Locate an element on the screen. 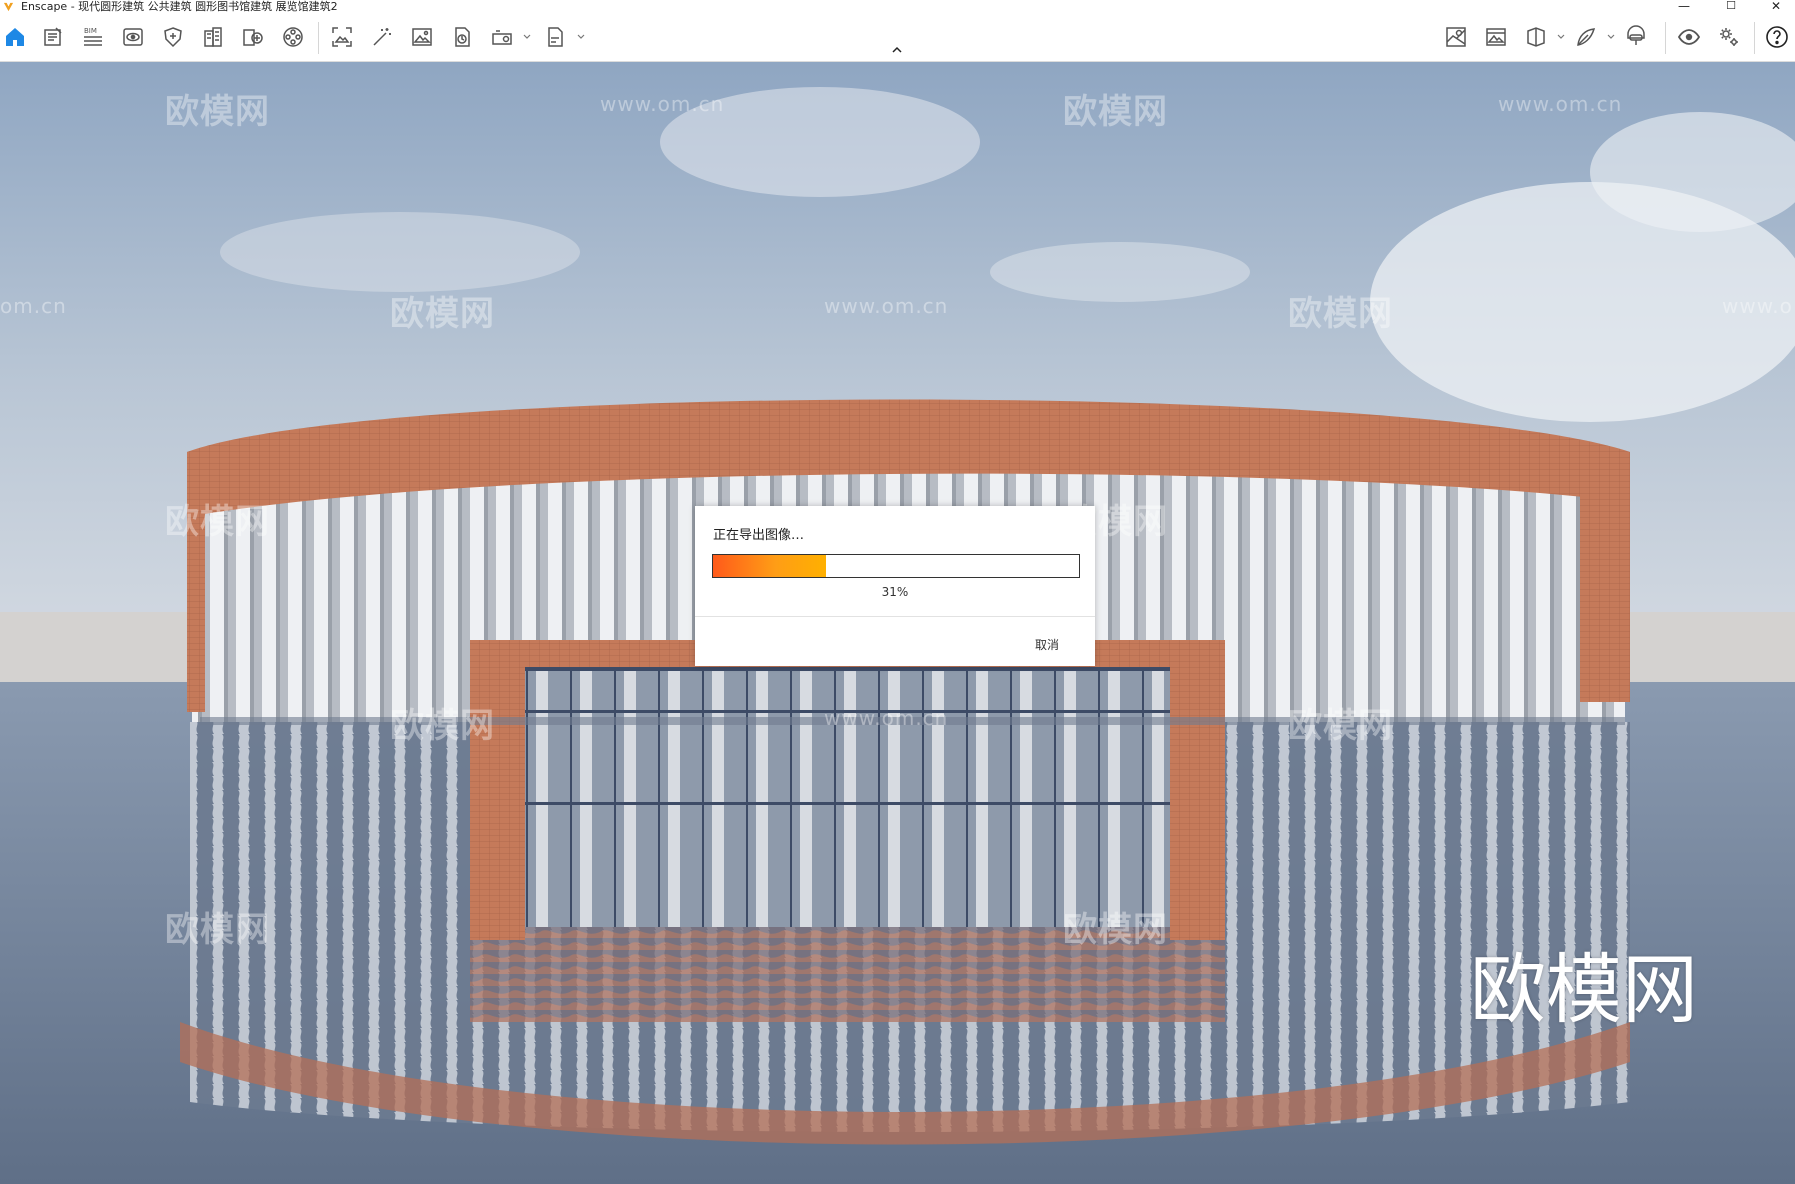 The image size is (1795, 1184). feather-dropdown-chevron-icon is located at coordinates (1611, 37).